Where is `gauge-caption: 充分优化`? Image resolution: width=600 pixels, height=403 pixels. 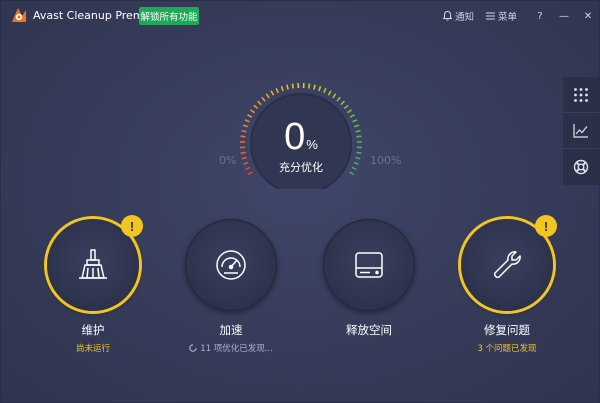 gauge-caption: 充分优化 is located at coordinates (301, 167).